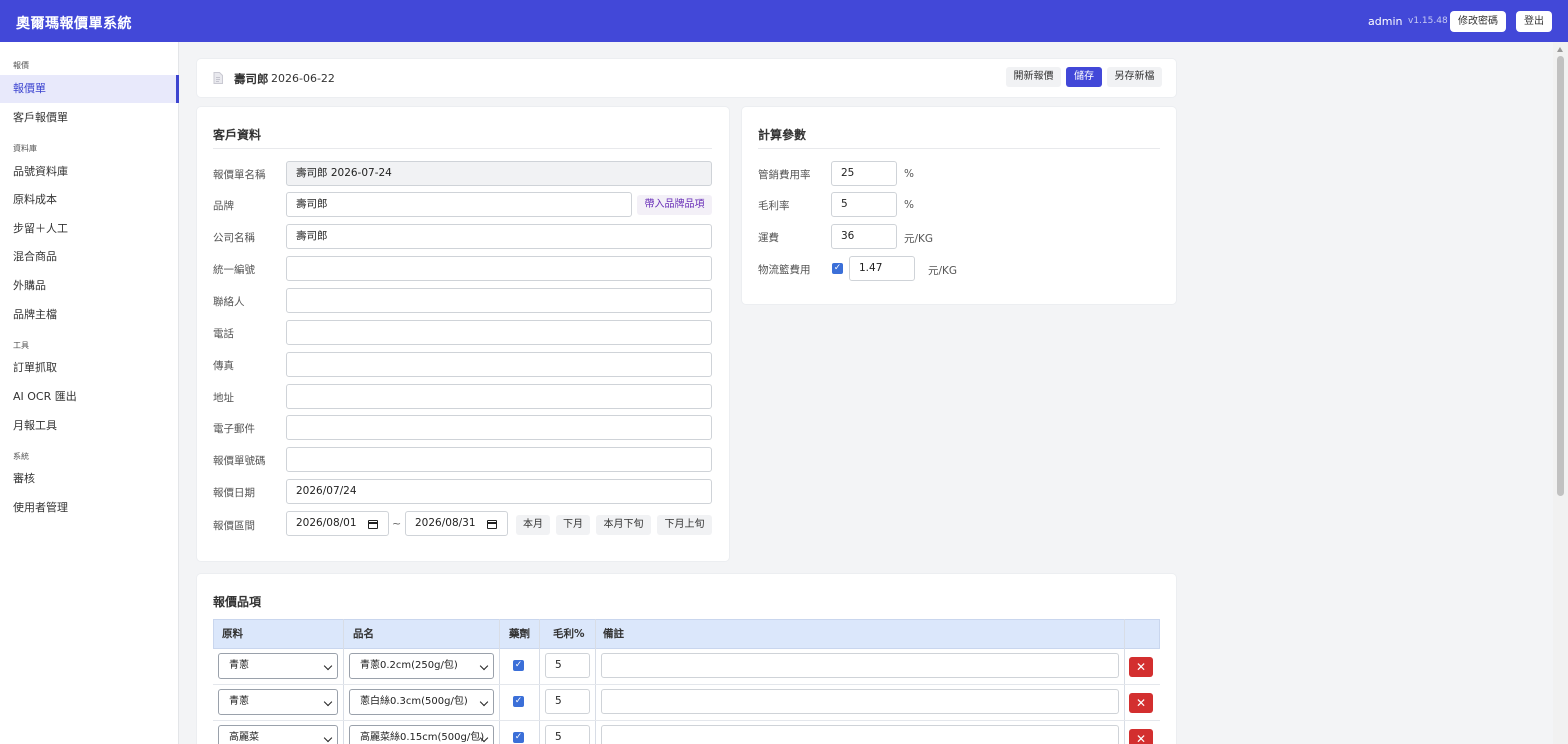 The image size is (1568, 744). I want to click on address-label: 地址, so click(223, 398).